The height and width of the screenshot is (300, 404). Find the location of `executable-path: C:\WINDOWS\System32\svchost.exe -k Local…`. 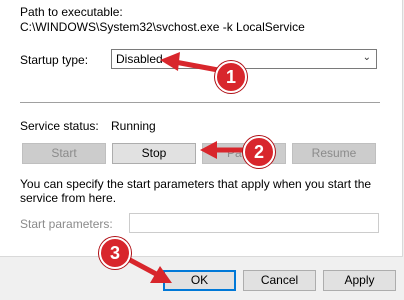

executable-path: C:\WINDOWS\System32\svchost.exe -k Local… is located at coordinates (162, 27).